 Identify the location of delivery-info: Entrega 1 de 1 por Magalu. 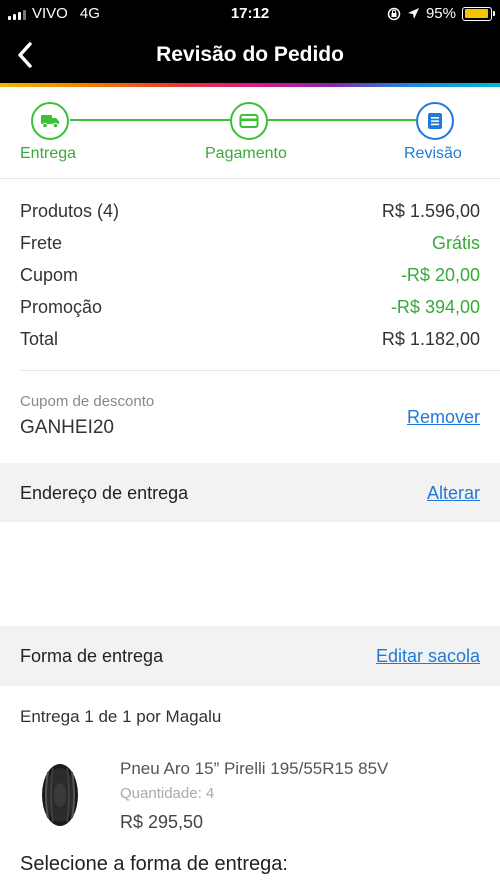
(120, 717).